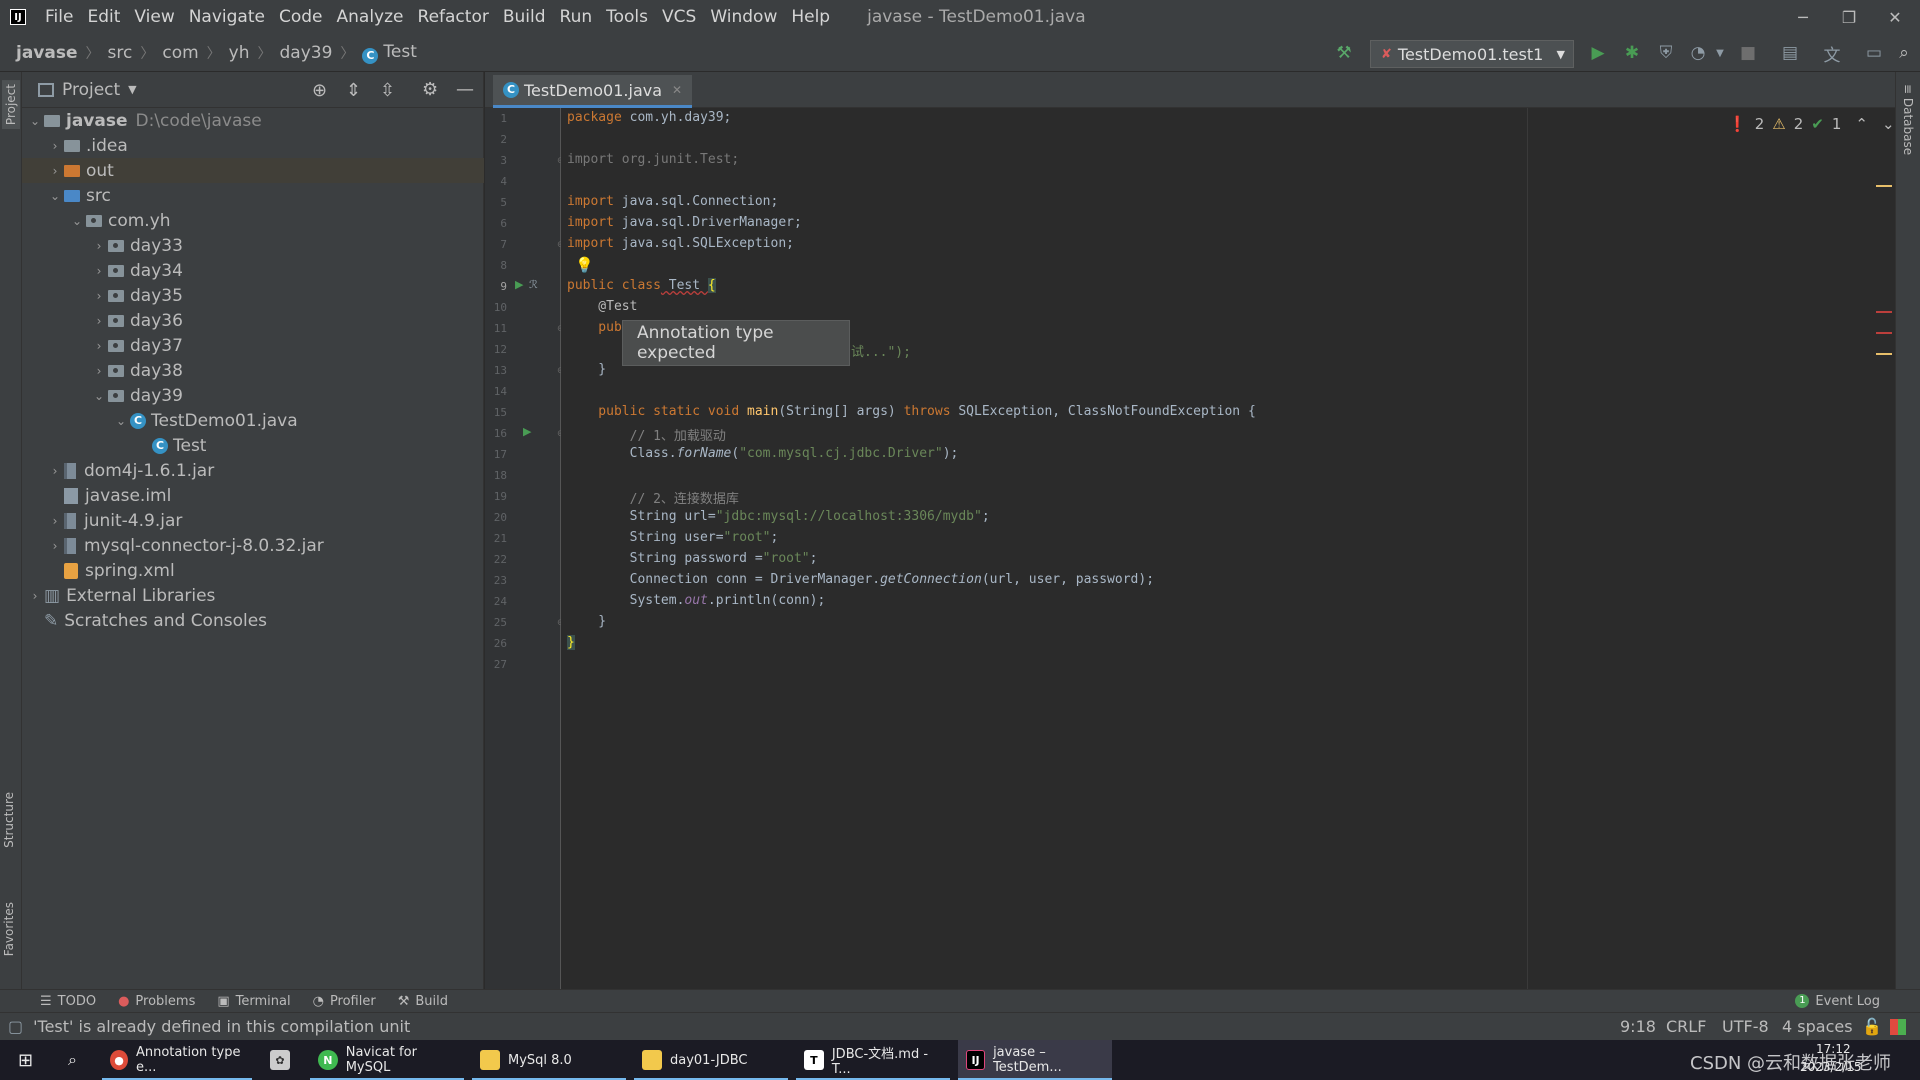 Image resolution: width=1920 pixels, height=1080 pixels. I want to click on close-tab-icon: ✕, so click(677, 90).